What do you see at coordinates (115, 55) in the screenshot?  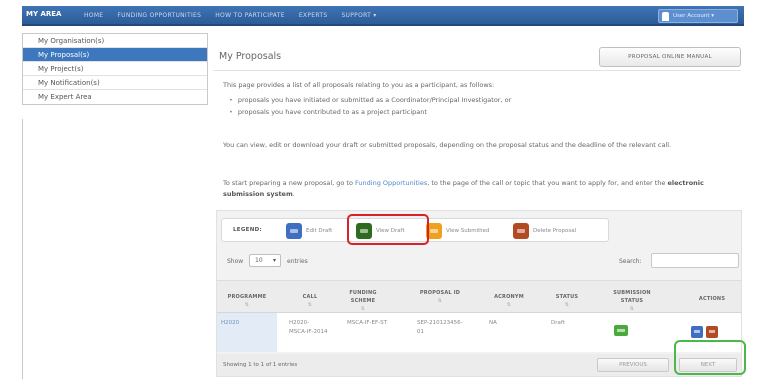 I see `sidebar-item-my-proposals: My Proposal(s)` at bounding box center [115, 55].